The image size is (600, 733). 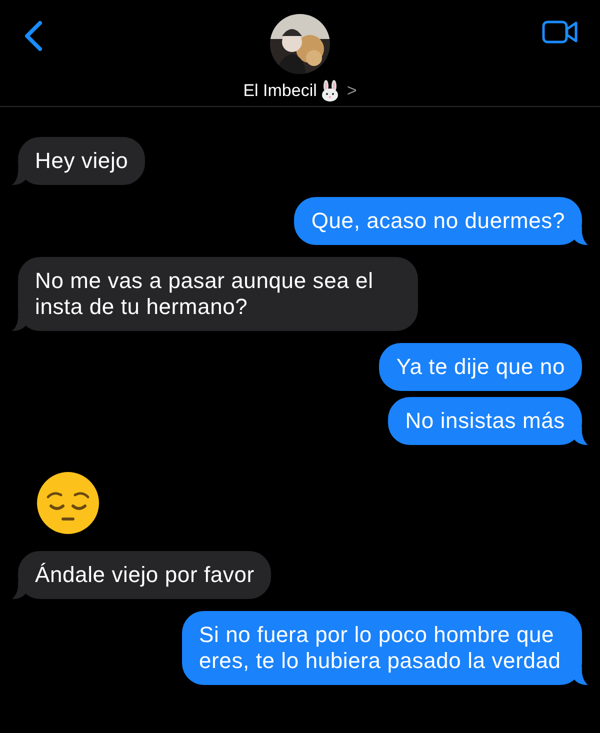 I want to click on message-bubble: Ya te dije que no, so click(x=480, y=367).